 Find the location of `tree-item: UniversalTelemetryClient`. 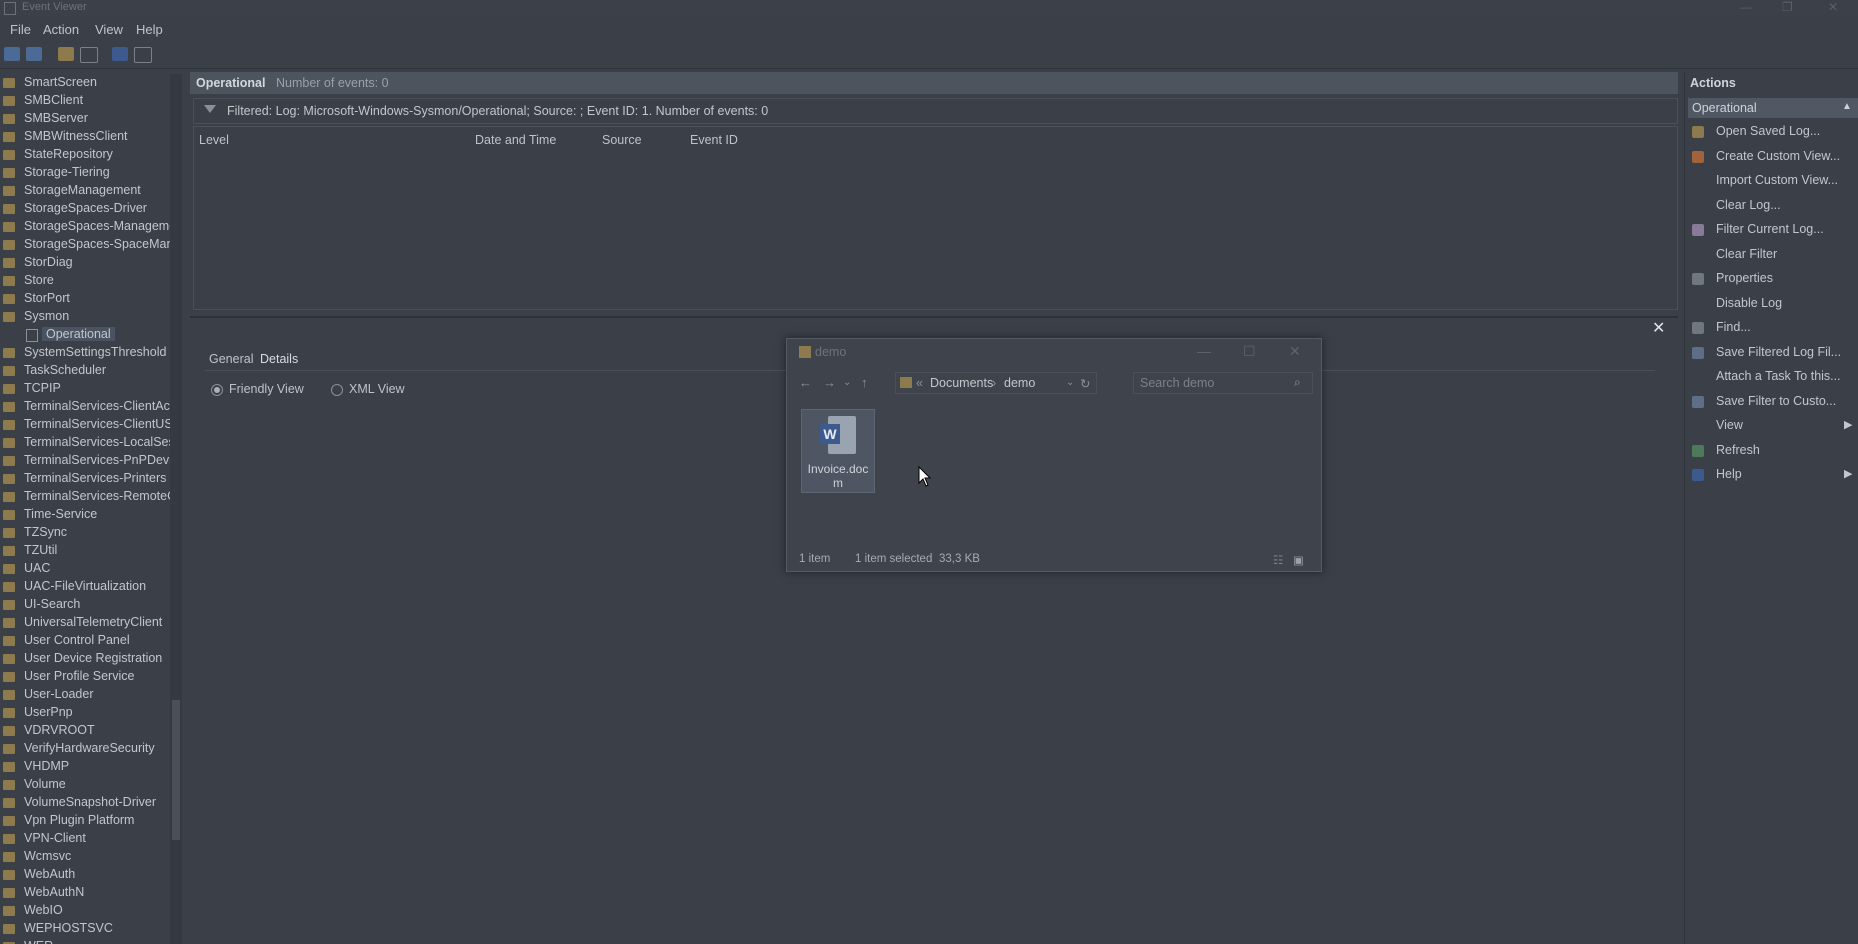

tree-item: UniversalTelemetryClient is located at coordinates (85, 623).